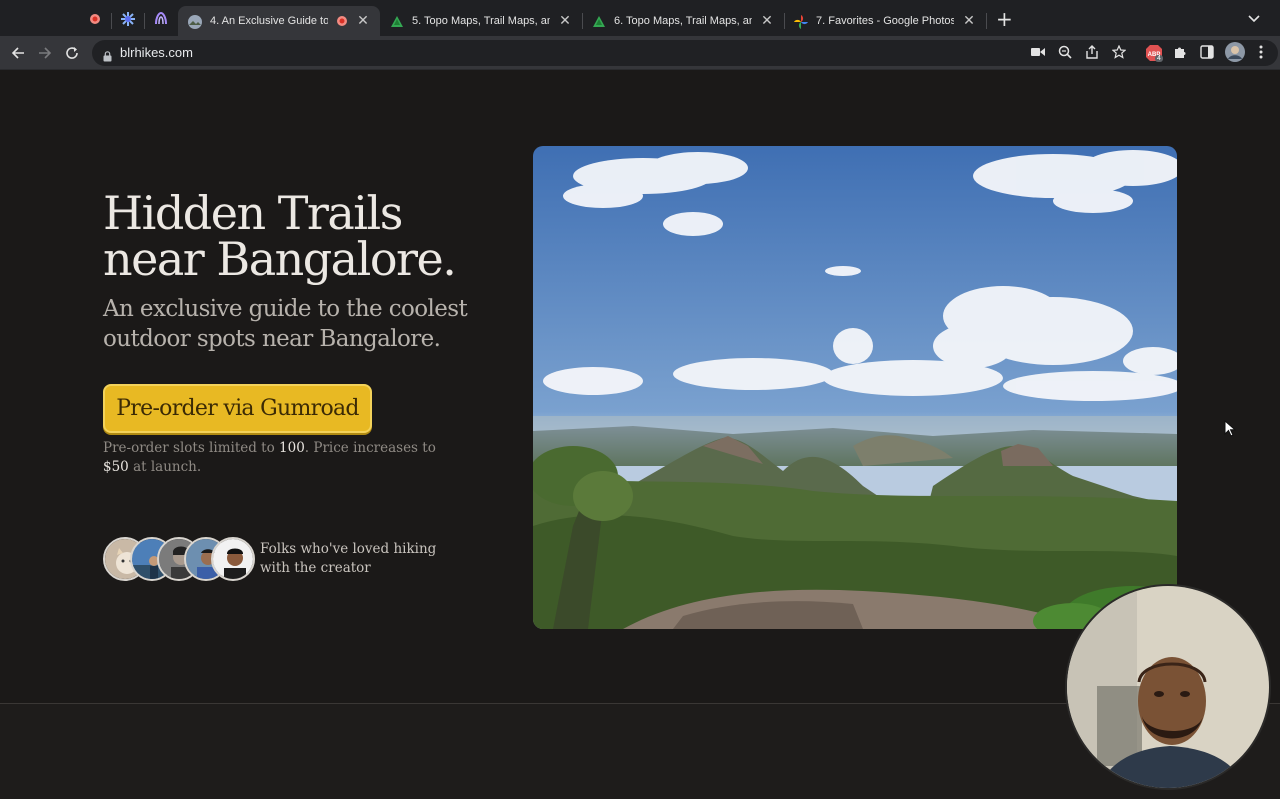  I want to click on adblock-extension-icon: ABP 4, so click(1154, 53).